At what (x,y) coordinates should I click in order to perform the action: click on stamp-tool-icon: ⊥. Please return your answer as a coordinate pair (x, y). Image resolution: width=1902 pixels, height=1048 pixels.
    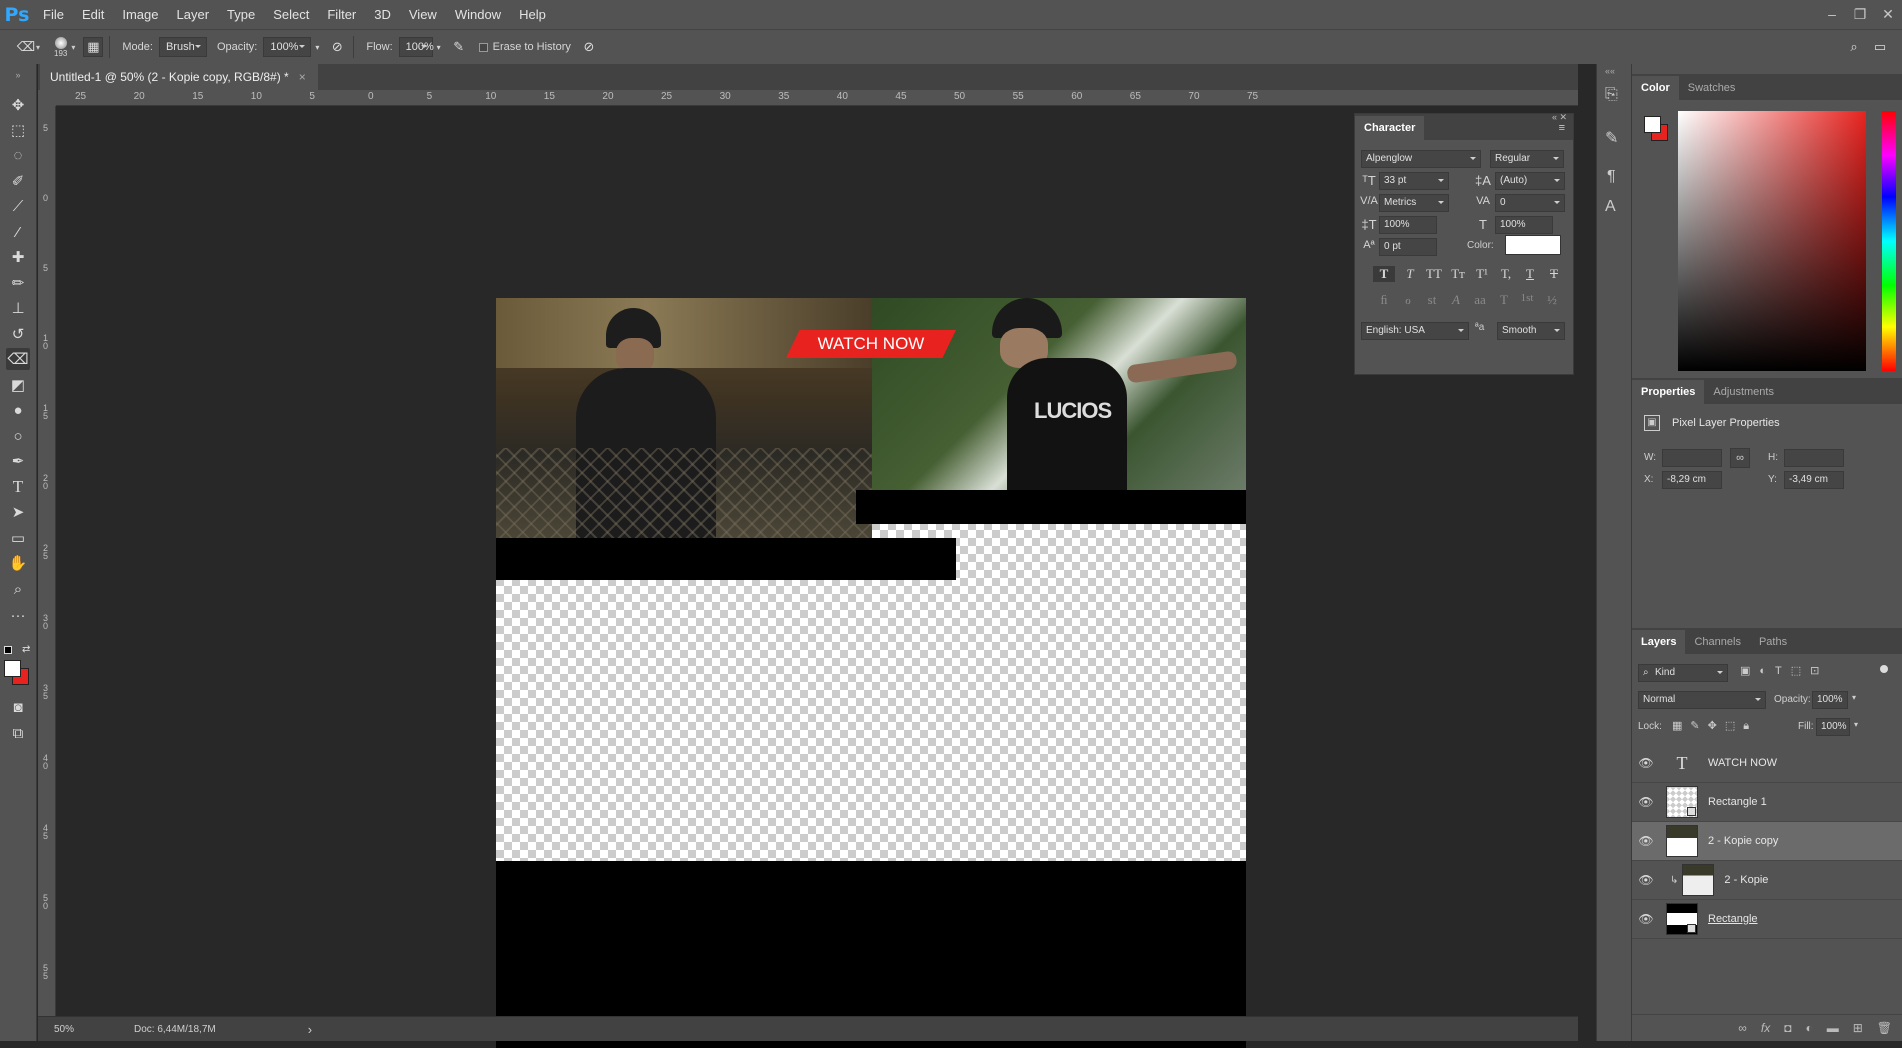
    Looking at the image, I should click on (18, 308).